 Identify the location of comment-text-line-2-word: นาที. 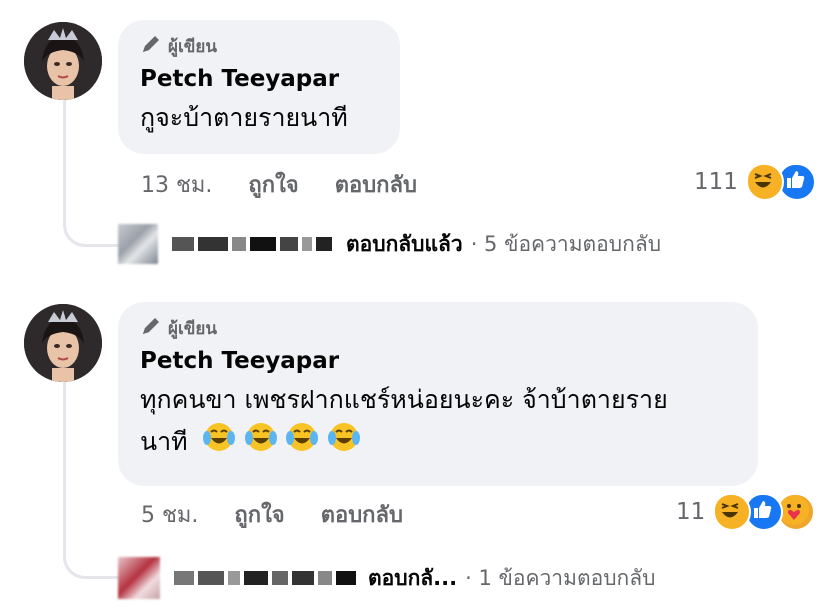
(164, 441).